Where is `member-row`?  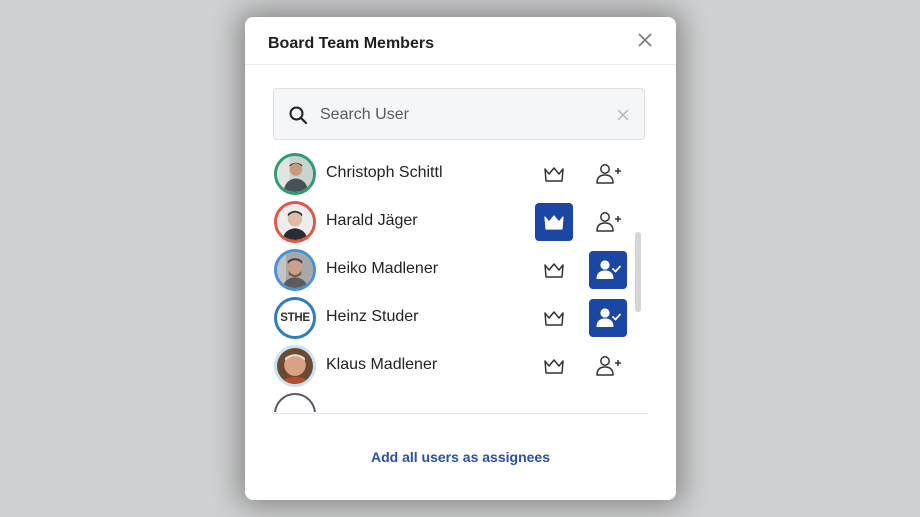 member-row is located at coordinates (453, 401).